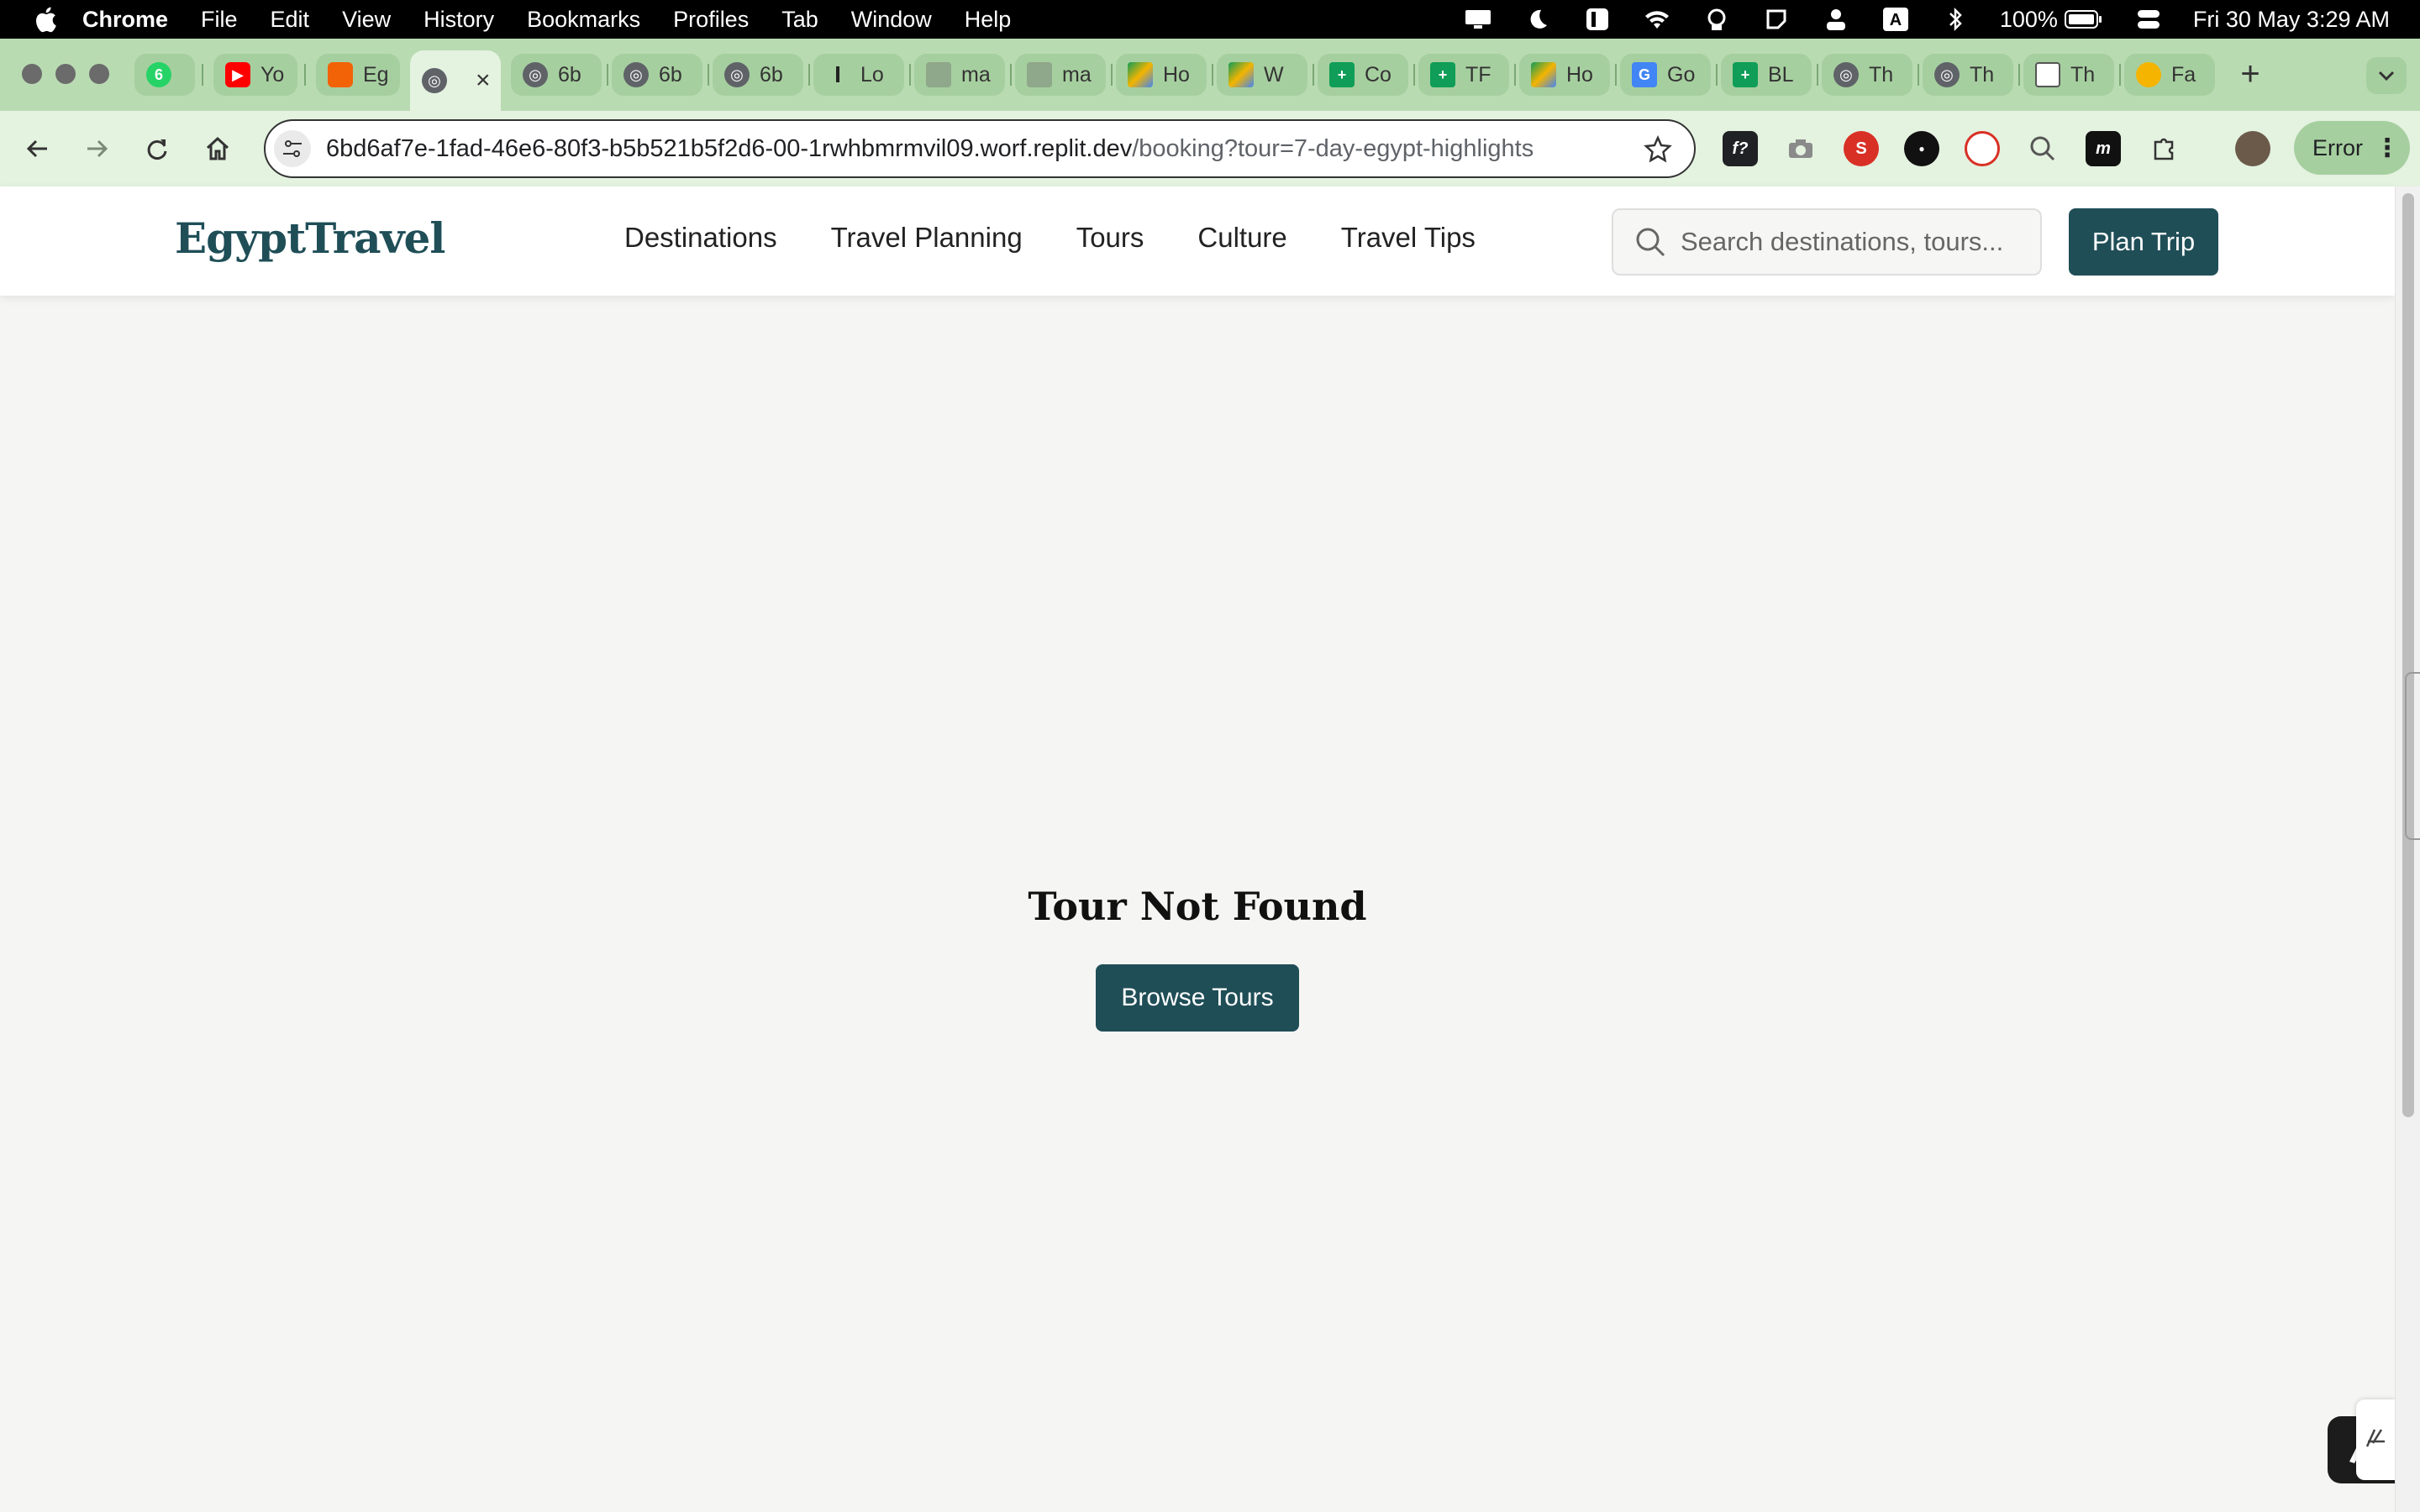 The width and height of the screenshot is (2420, 1512). What do you see at coordinates (1895, 19) in the screenshot?
I see `input-source-icon: A` at bounding box center [1895, 19].